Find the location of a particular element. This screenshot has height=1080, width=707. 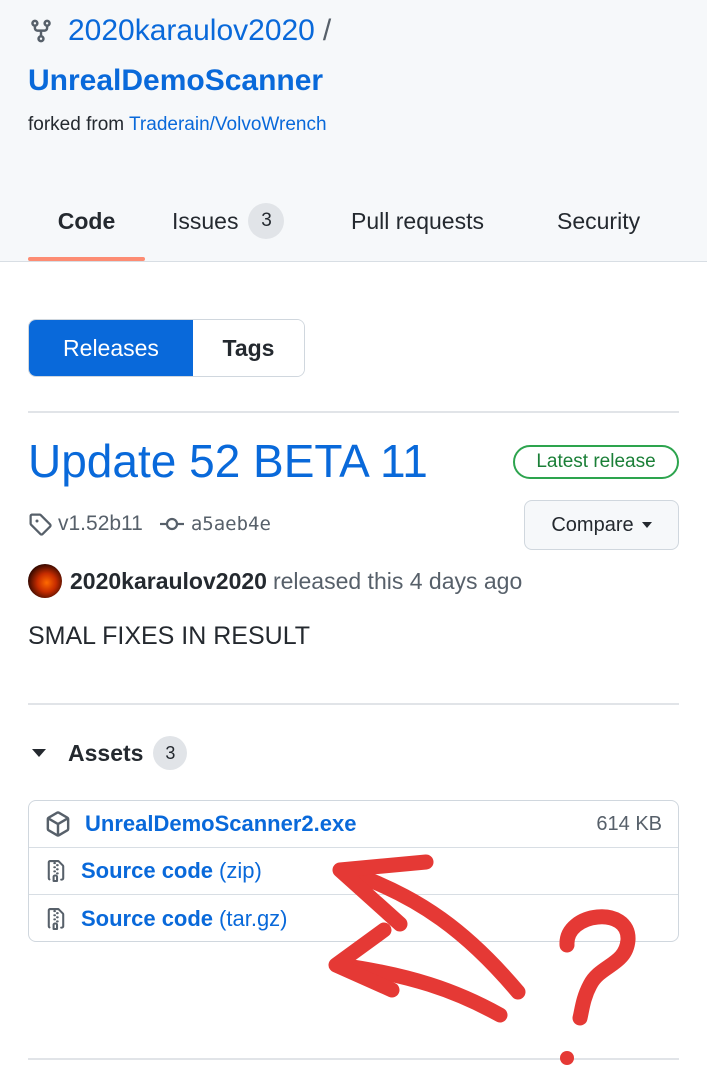

latest-release-badge: Latest release is located at coordinates (596, 462).